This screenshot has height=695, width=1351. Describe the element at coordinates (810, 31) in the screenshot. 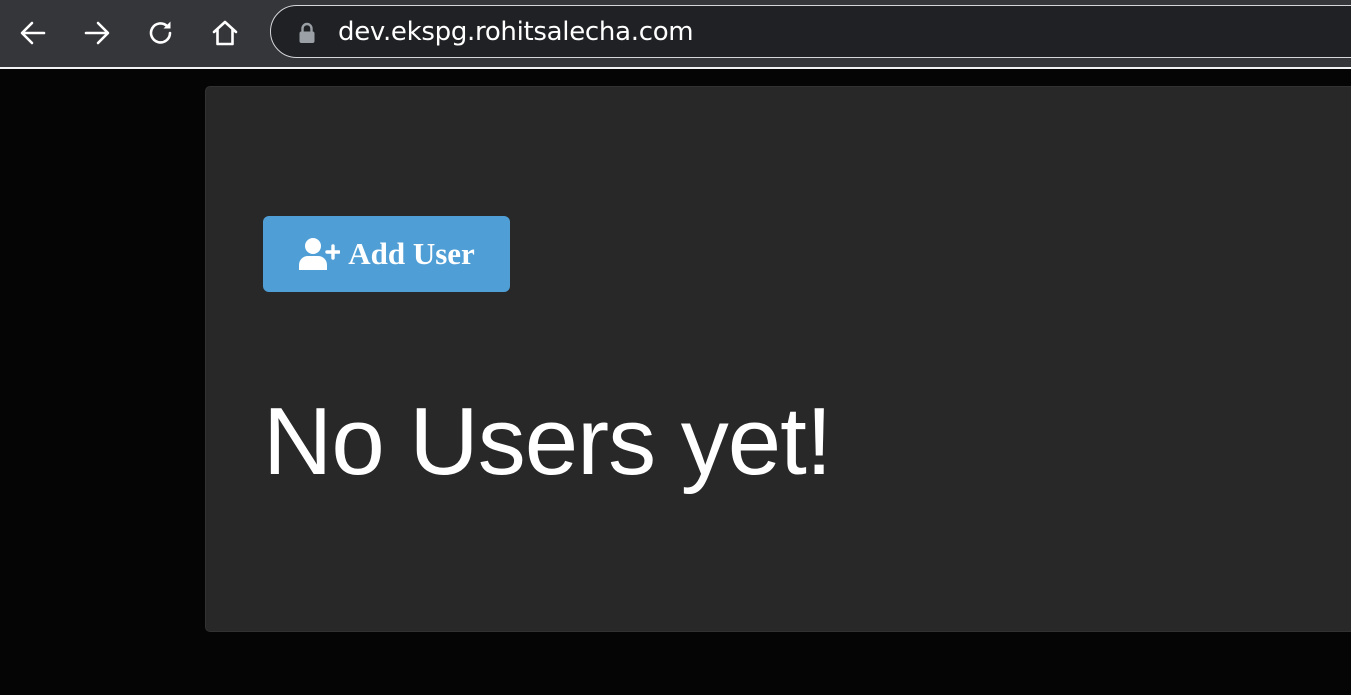

I see `address-bar: dev.ekspg.rohitsalecha.com` at that location.